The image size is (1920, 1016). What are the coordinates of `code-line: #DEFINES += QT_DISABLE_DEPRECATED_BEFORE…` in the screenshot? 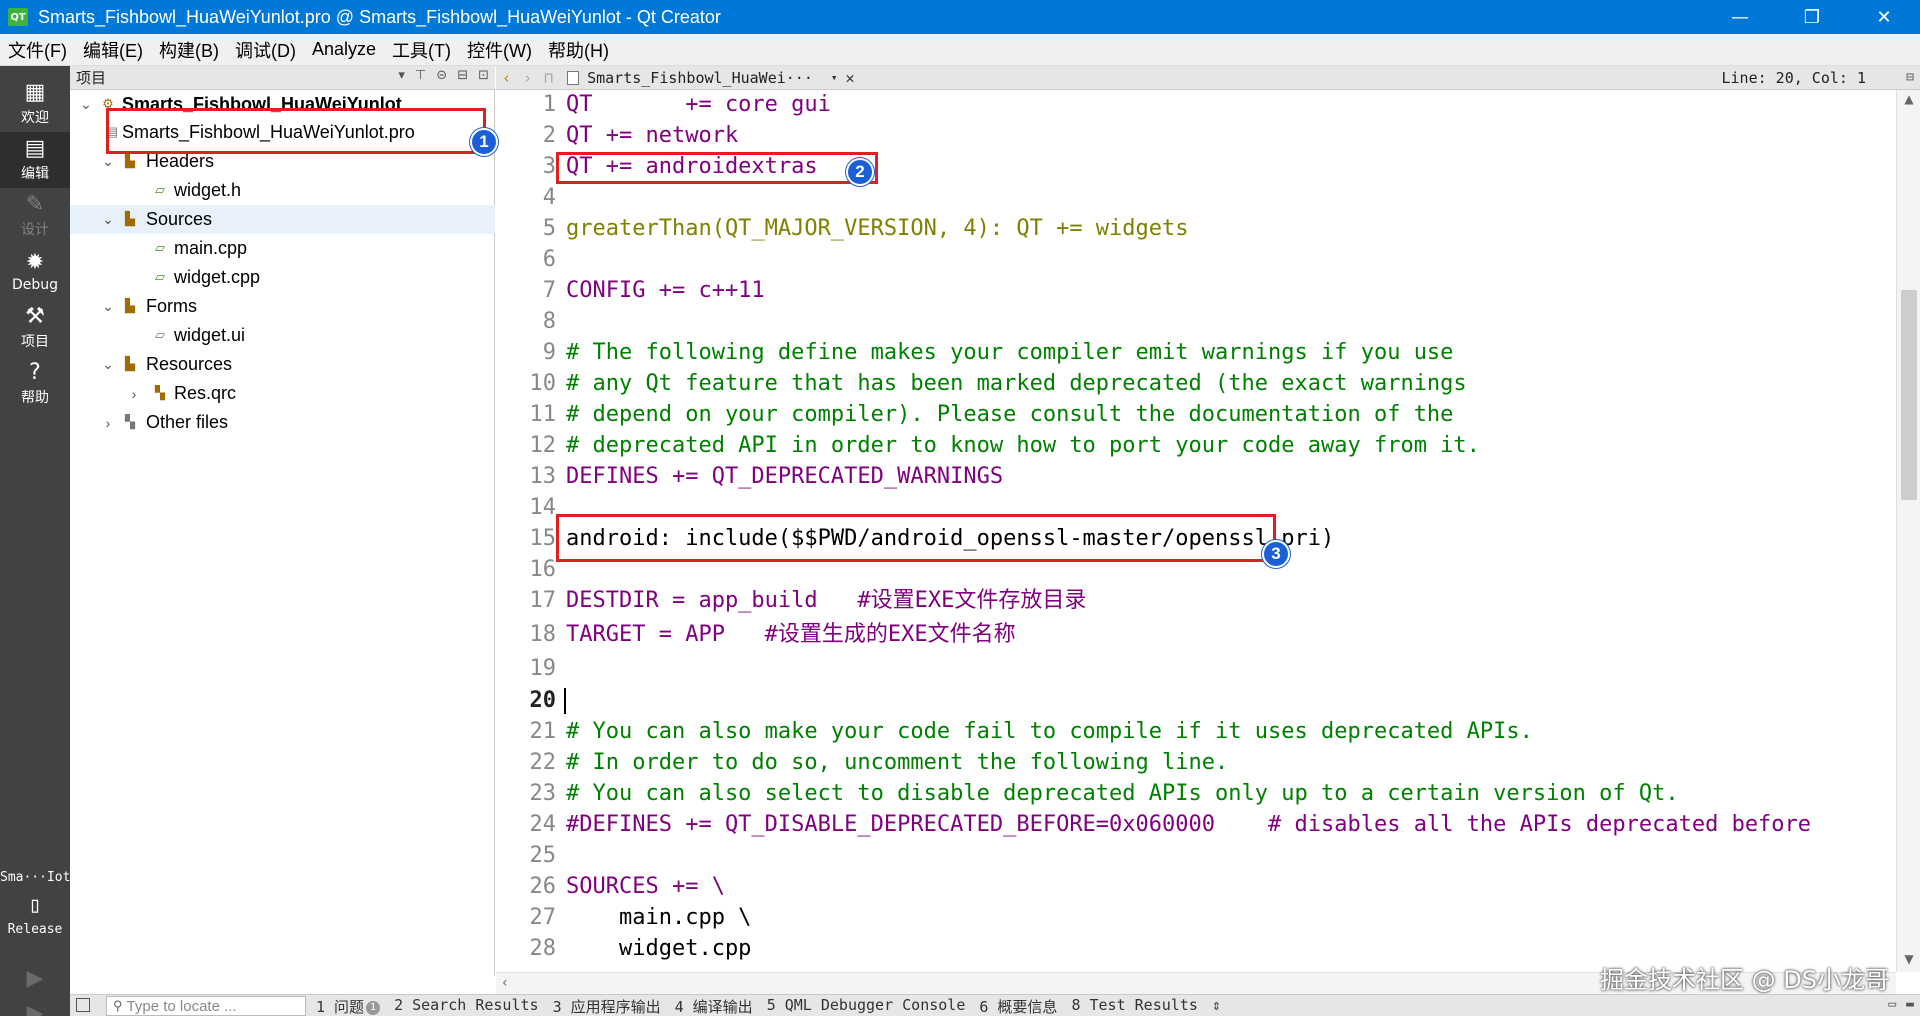 It's located at (1189, 824).